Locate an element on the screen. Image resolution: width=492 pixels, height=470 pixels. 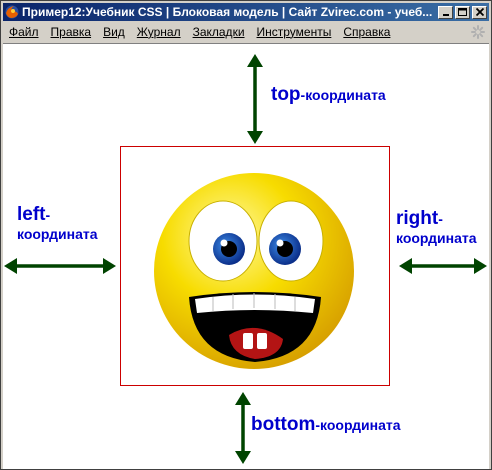
top-coordinate-label: top-координата is located at coordinates (328, 95).